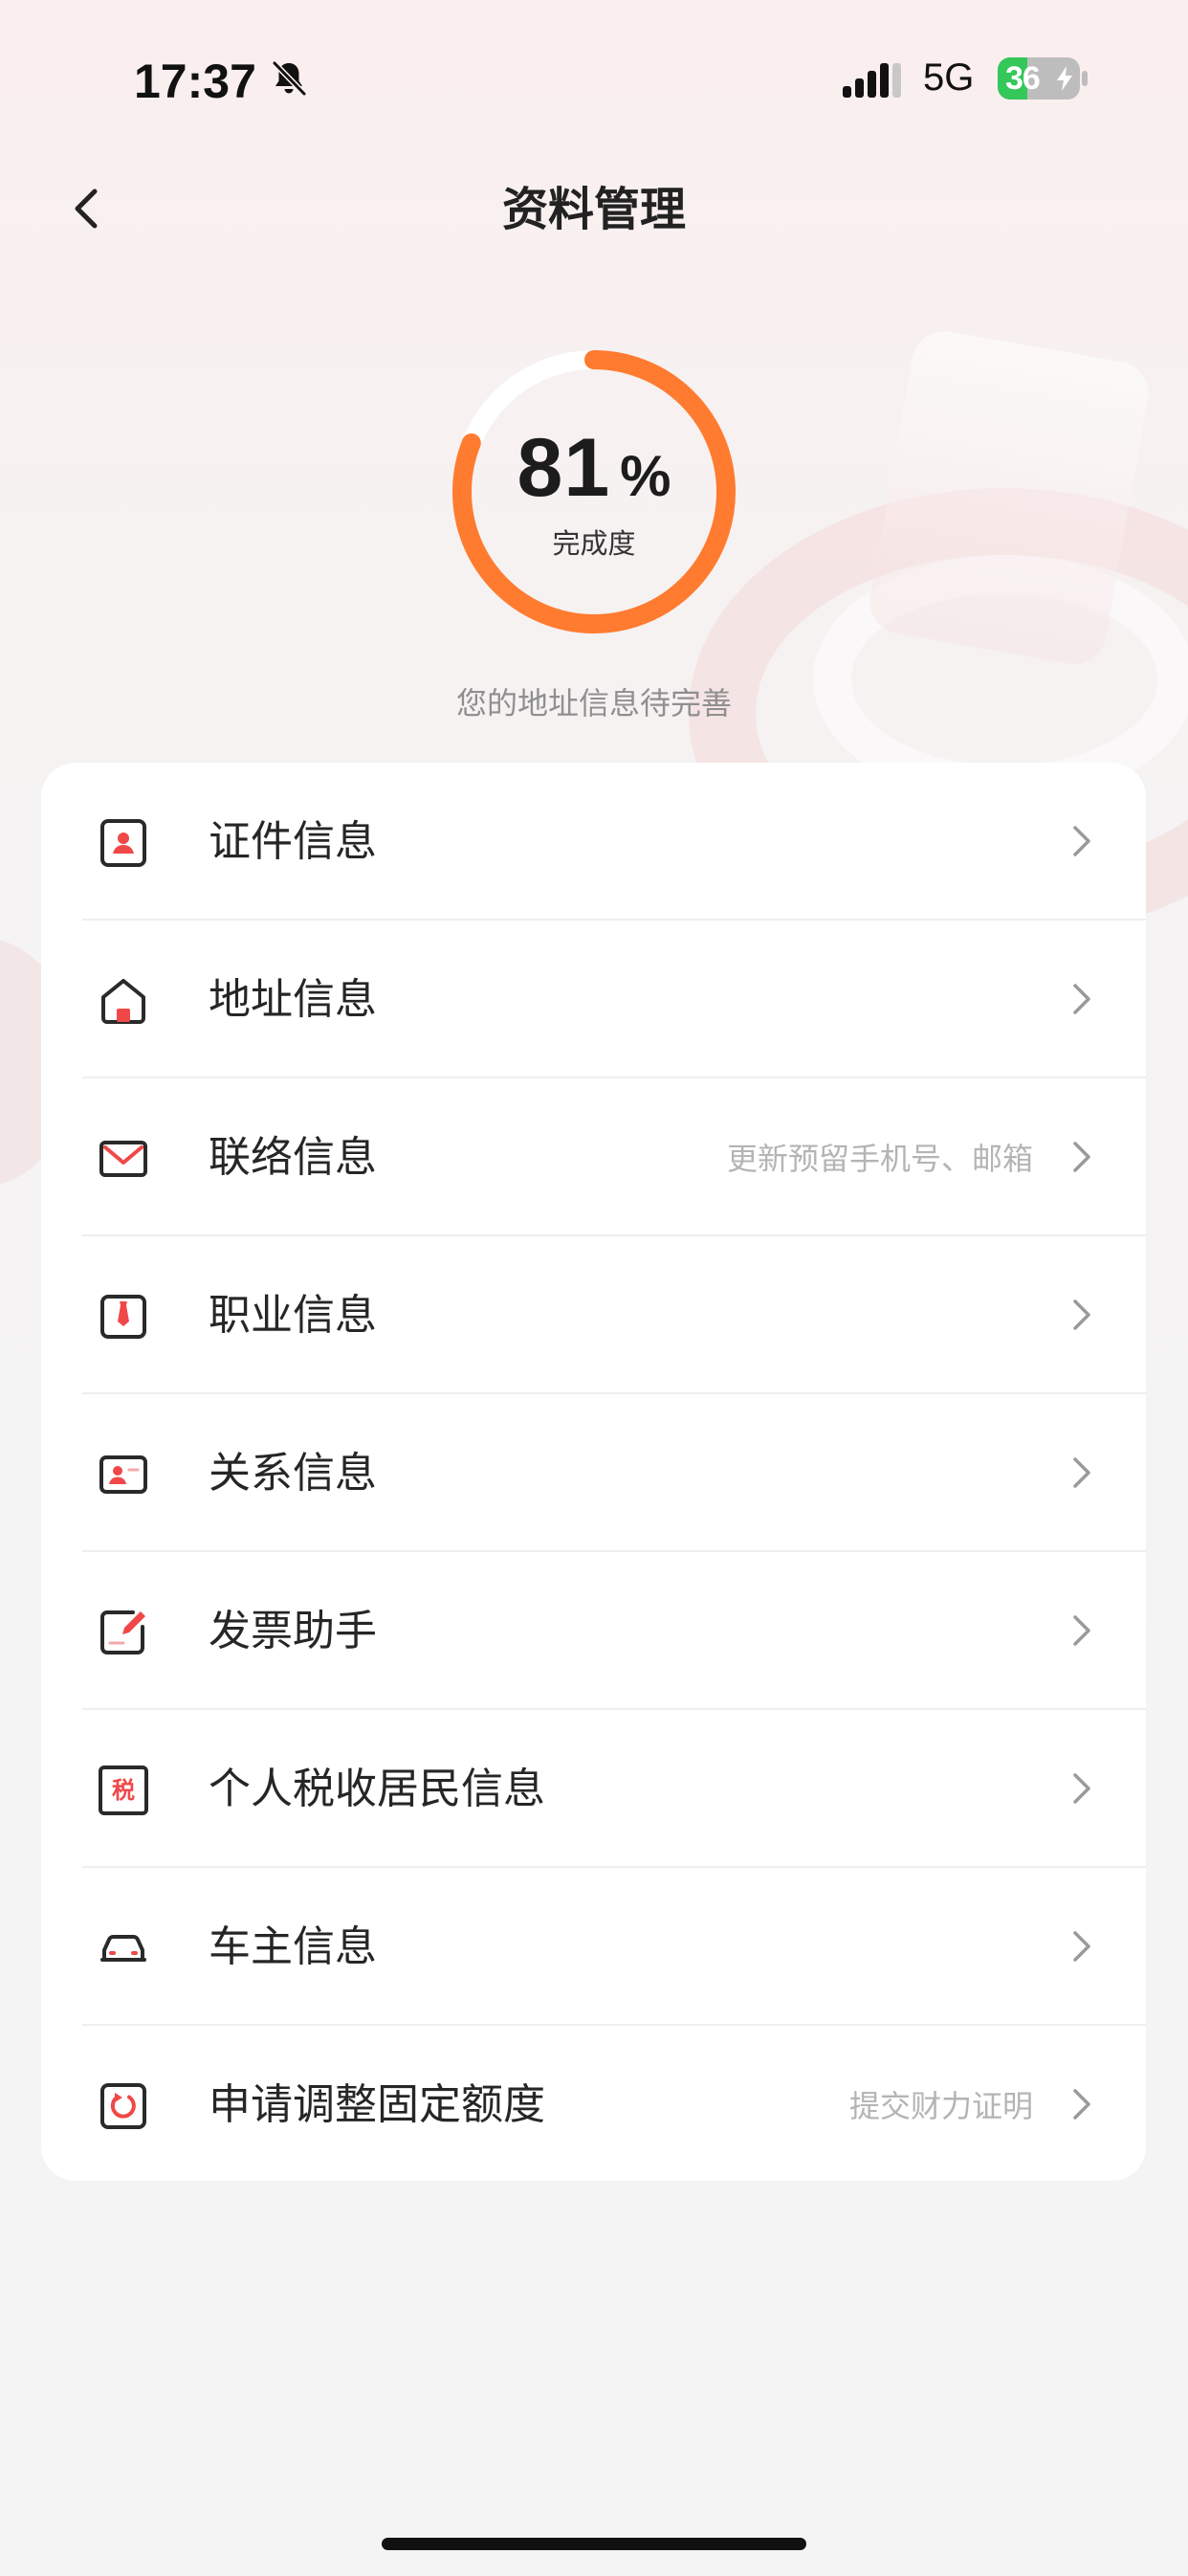 The image size is (1188, 2576). What do you see at coordinates (1009, 497) in the screenshot?
I see `decorative-card` at bounding box center [1009, 497].